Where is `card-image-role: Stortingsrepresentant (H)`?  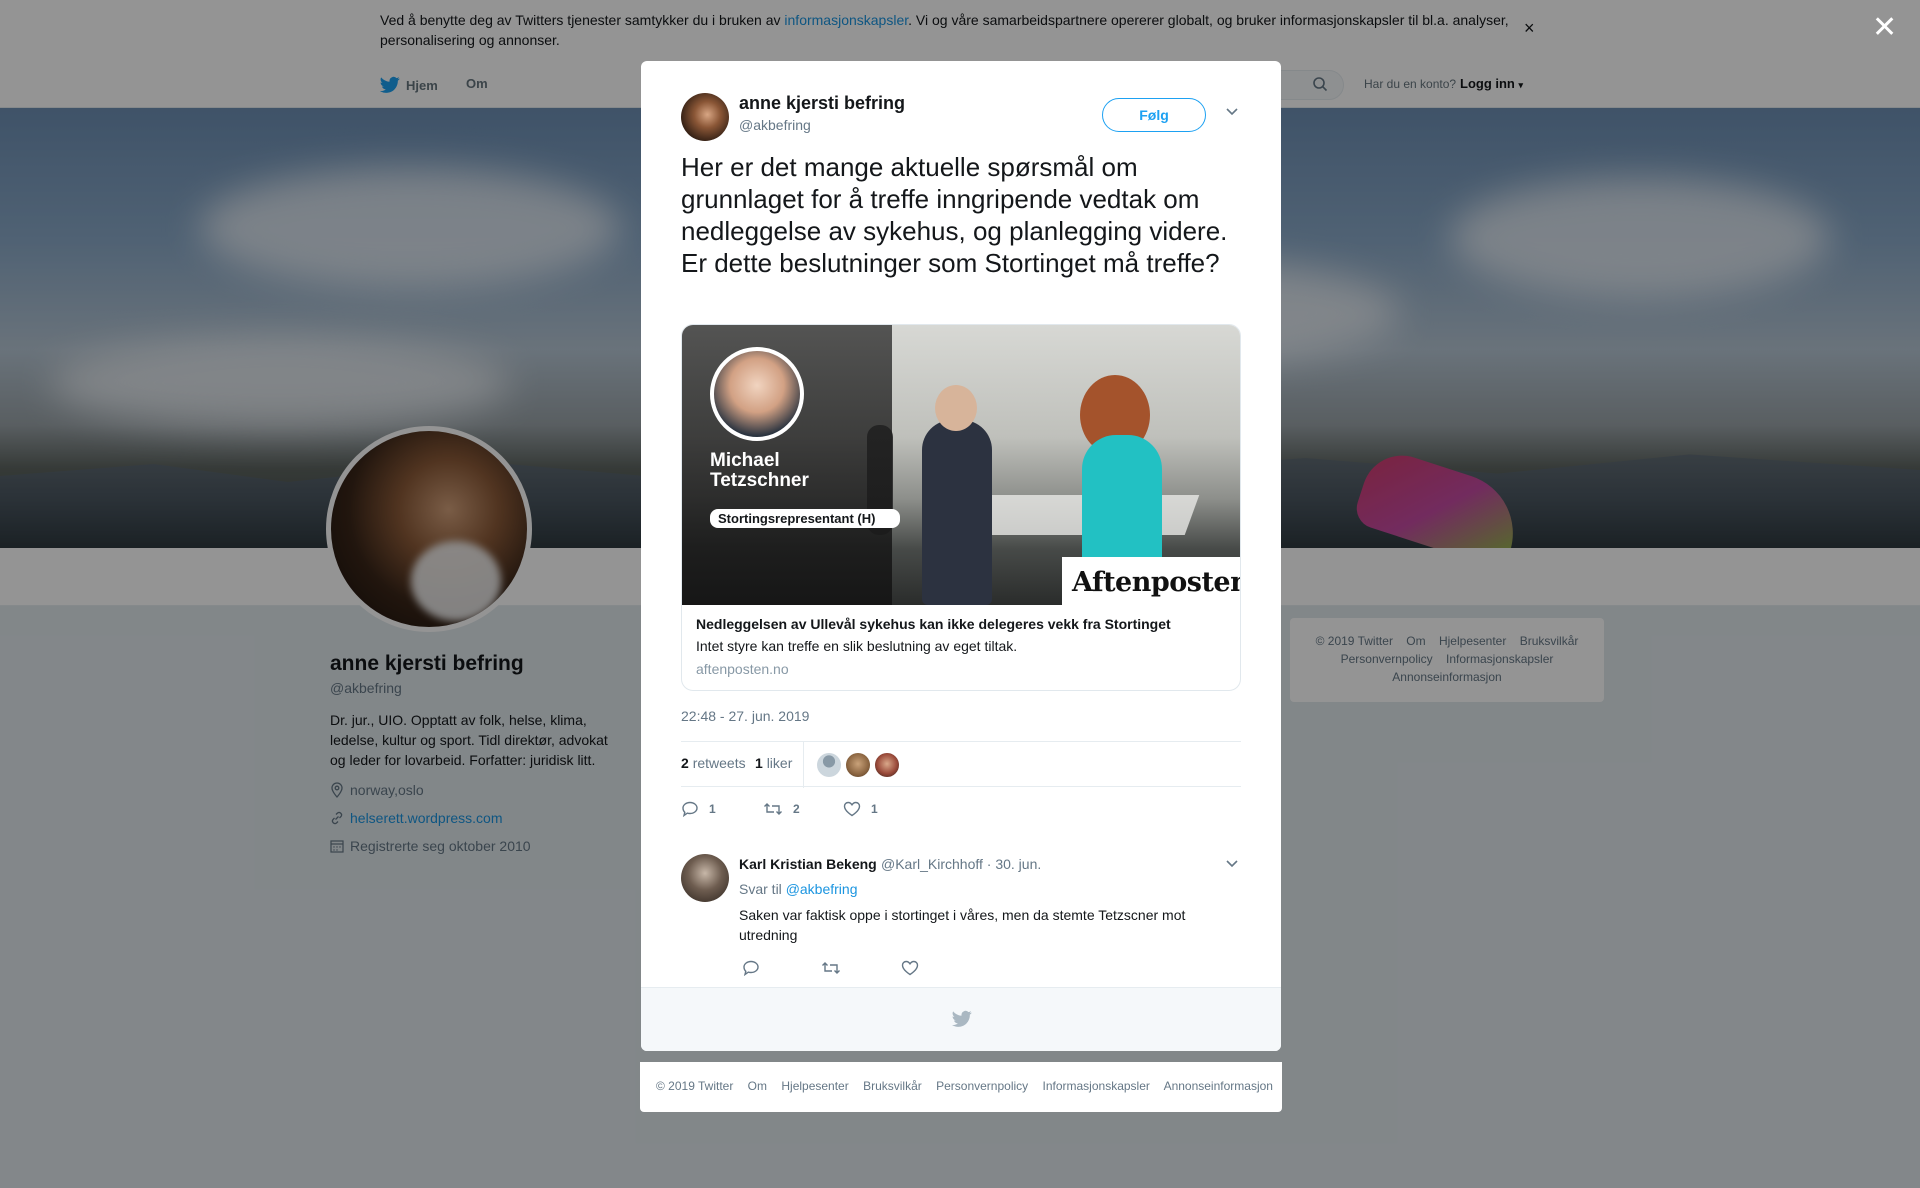
card-image-role: Stortingsrepresentant (H) is located at coordinates (805, 518).